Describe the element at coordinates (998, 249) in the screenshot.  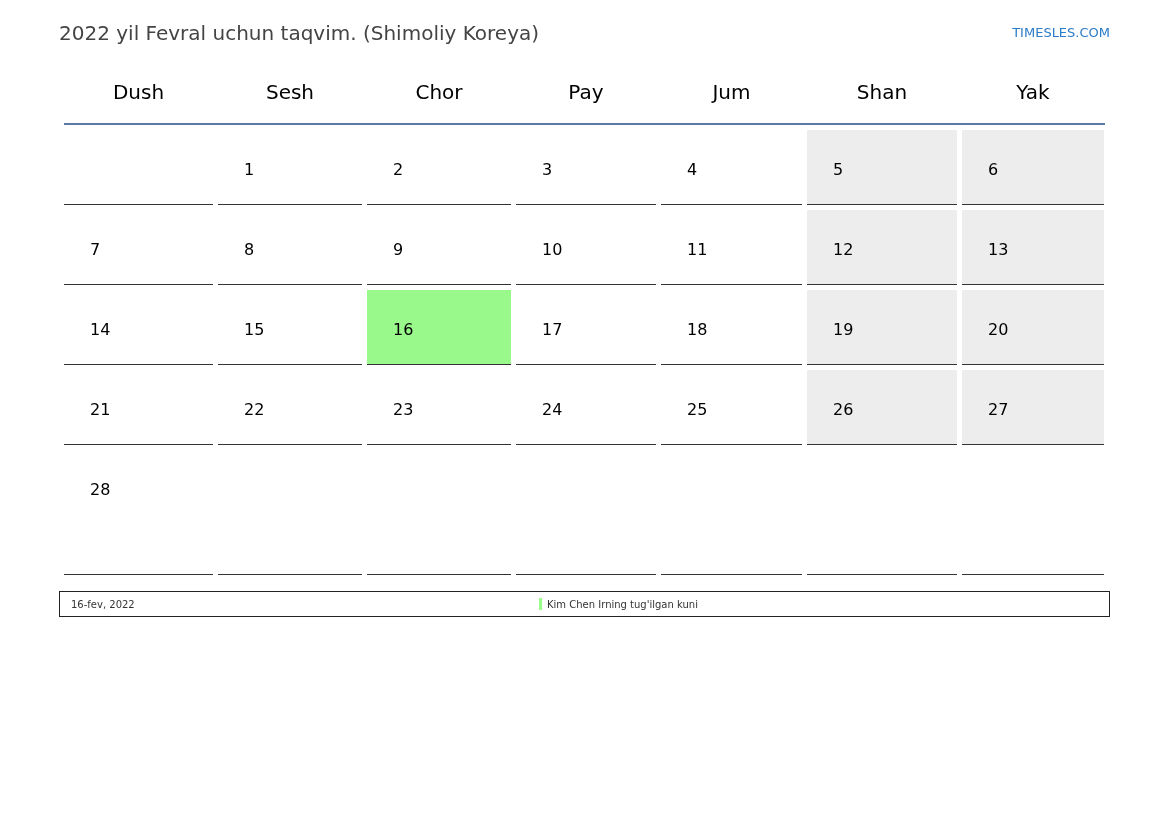
I see `day-number: 13` at that location.